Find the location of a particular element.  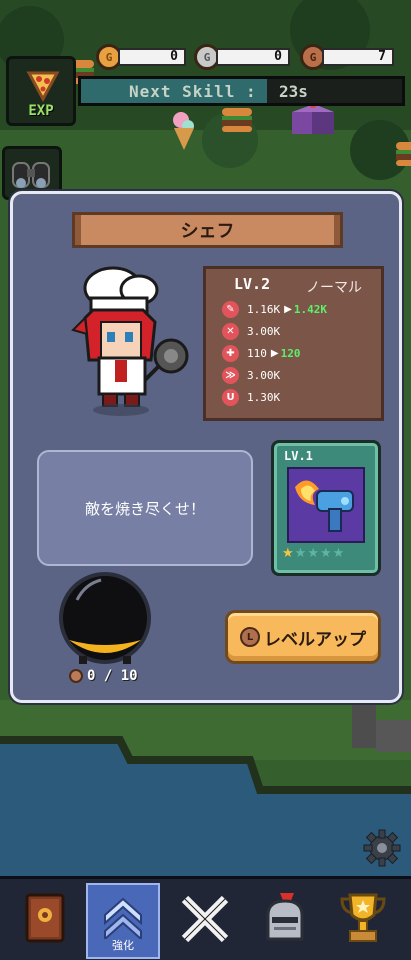

exp-label: EXP is located at coordinates (41, 111).